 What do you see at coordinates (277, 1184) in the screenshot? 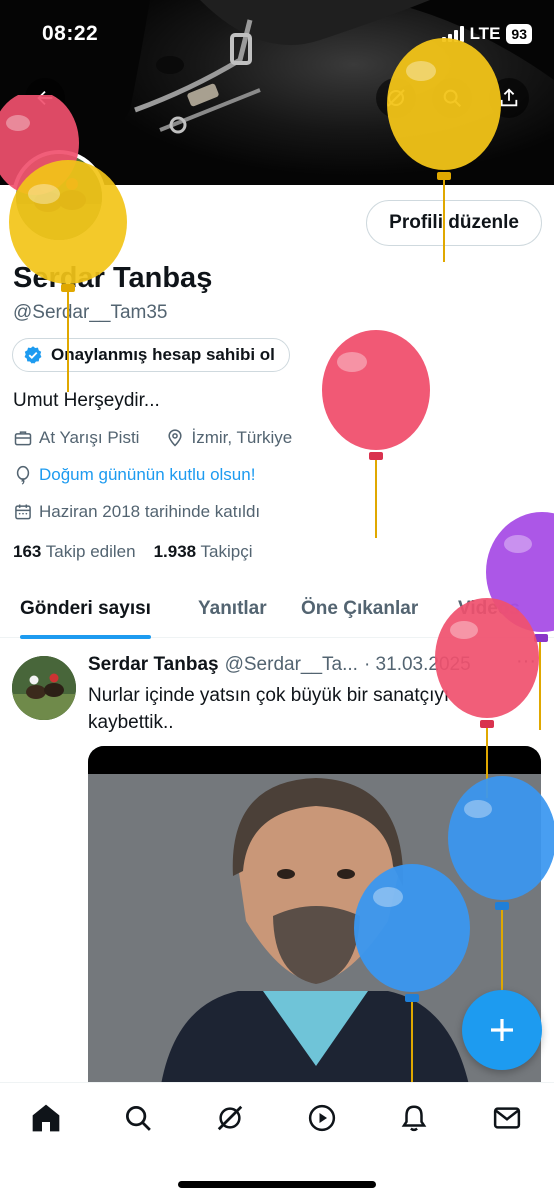
I see `home-indicator` at bounding box center [277, 1184].